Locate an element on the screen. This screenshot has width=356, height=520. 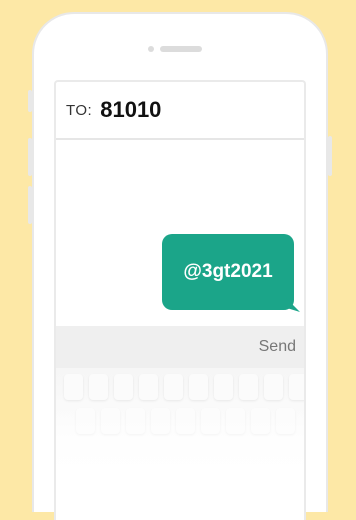
send-button: Send is located at coordinates (277, 347).